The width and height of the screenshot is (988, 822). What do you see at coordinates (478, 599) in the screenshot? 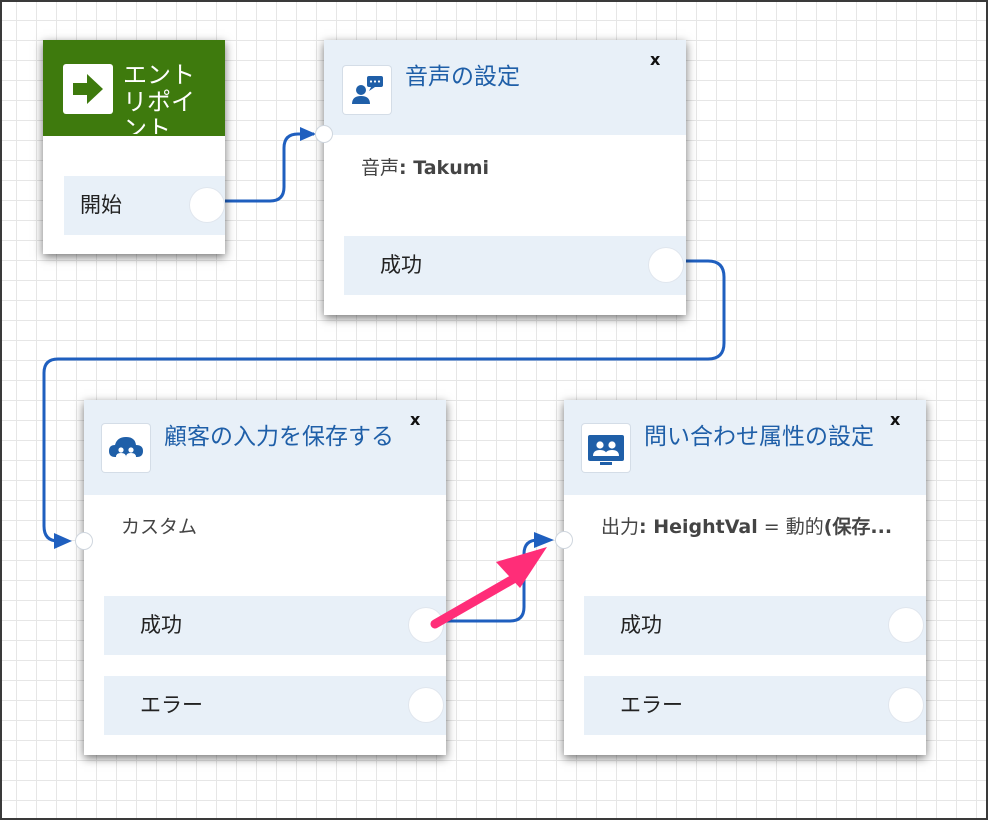
I see `highlight-arrow-shaft` at bounding box center [478, 599].